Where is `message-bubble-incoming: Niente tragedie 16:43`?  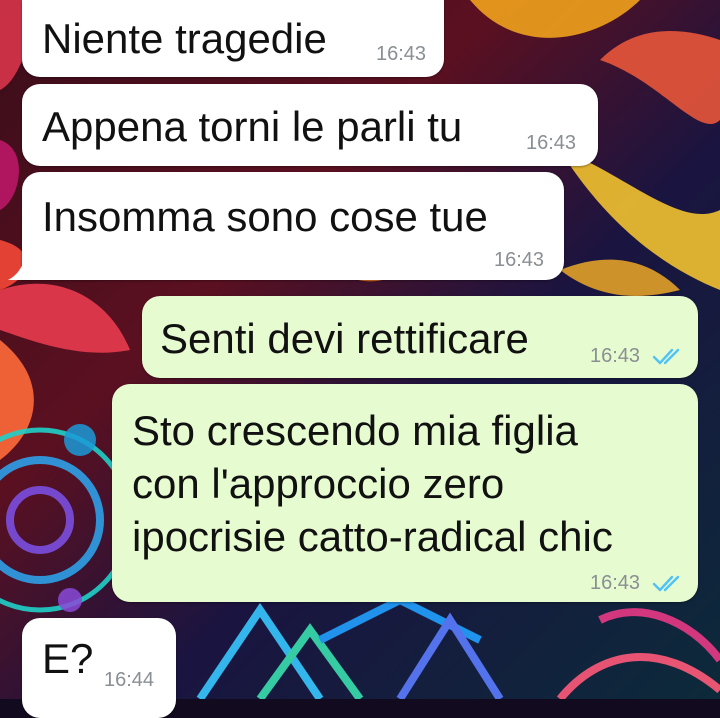 message-bubble-incoming: Niente tragedie 16:43 is located at coordinates (233, 38).